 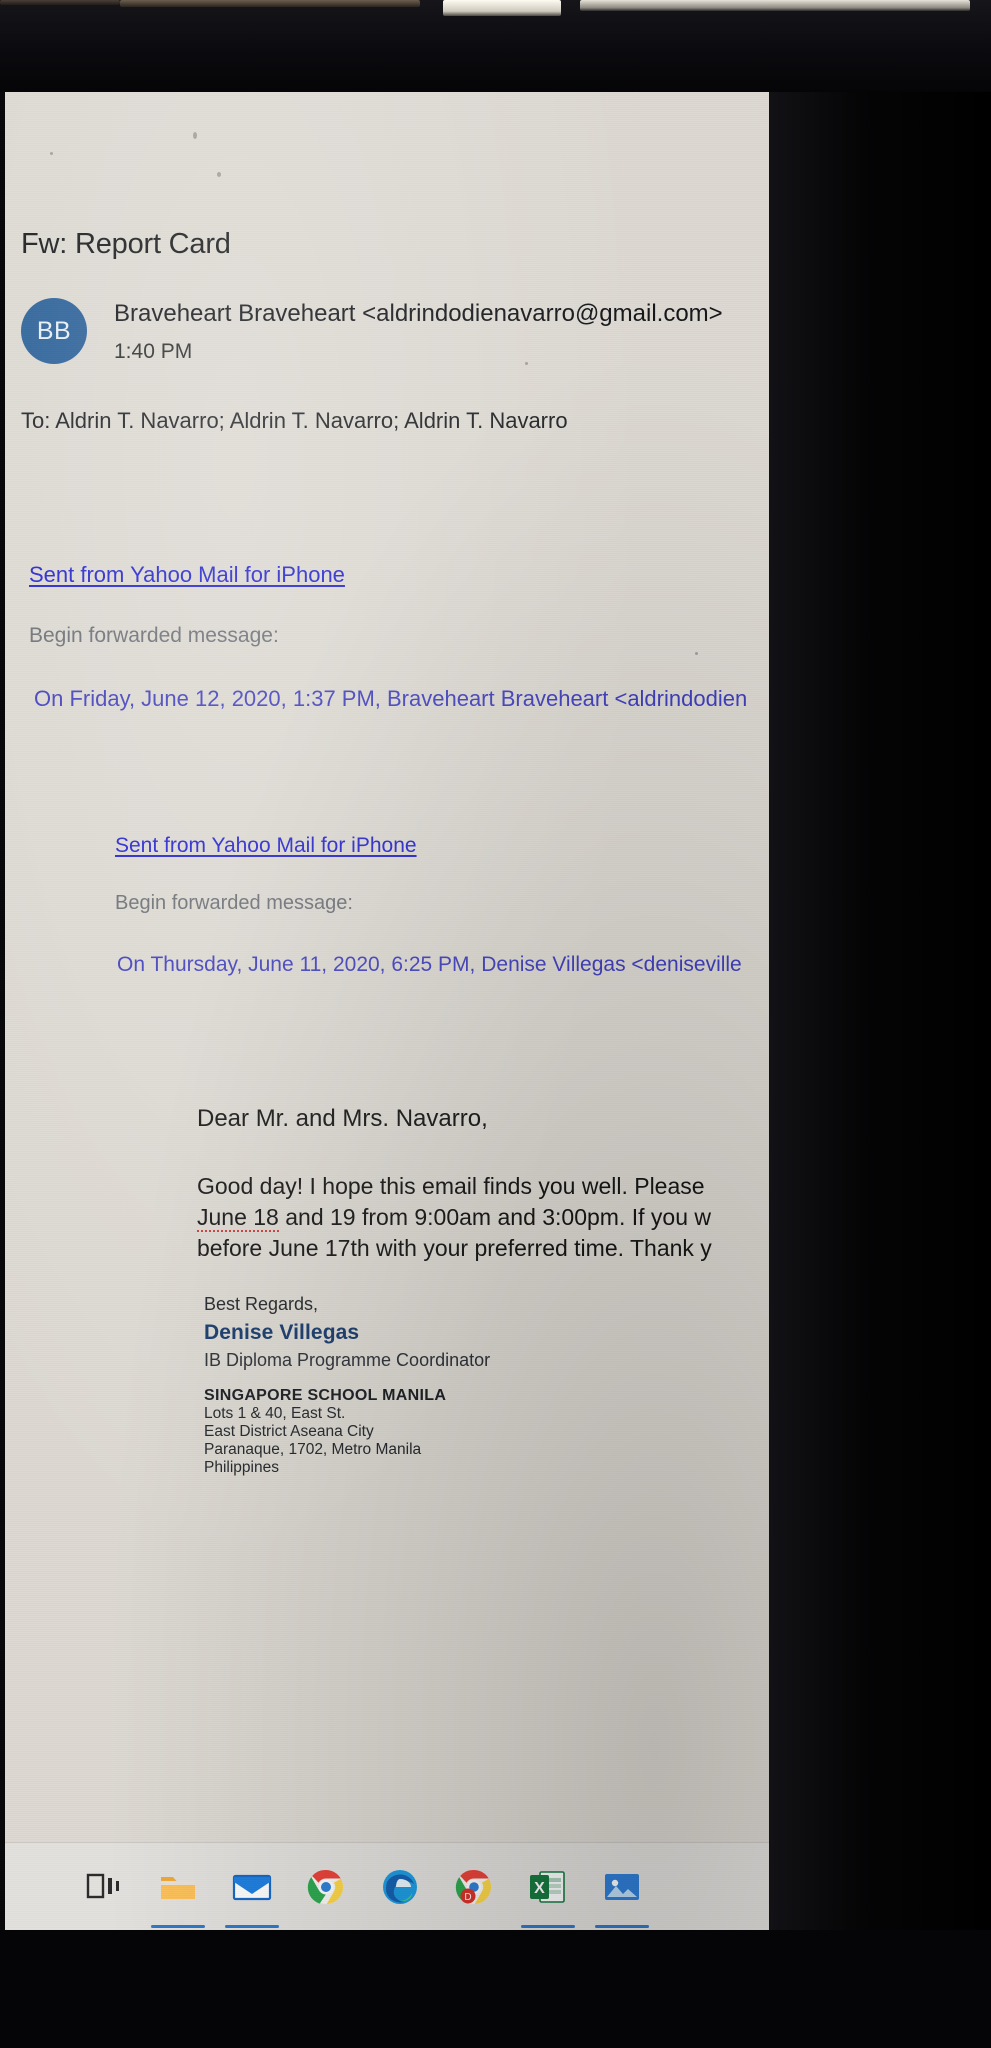 I want to click on signature-title: IB Diploma Programme Coordinator, so click(x=347, y=1360).